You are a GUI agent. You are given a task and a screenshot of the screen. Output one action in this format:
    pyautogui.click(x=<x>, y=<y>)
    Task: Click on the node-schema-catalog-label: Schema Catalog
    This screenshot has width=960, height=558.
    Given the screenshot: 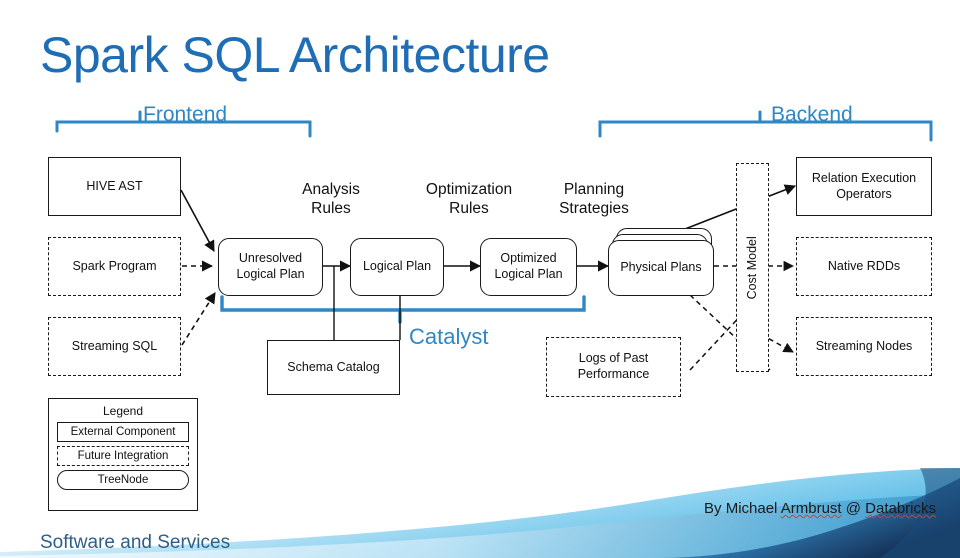 What is the action you would take?
    pyautogui.click(x=333, y=366)
    